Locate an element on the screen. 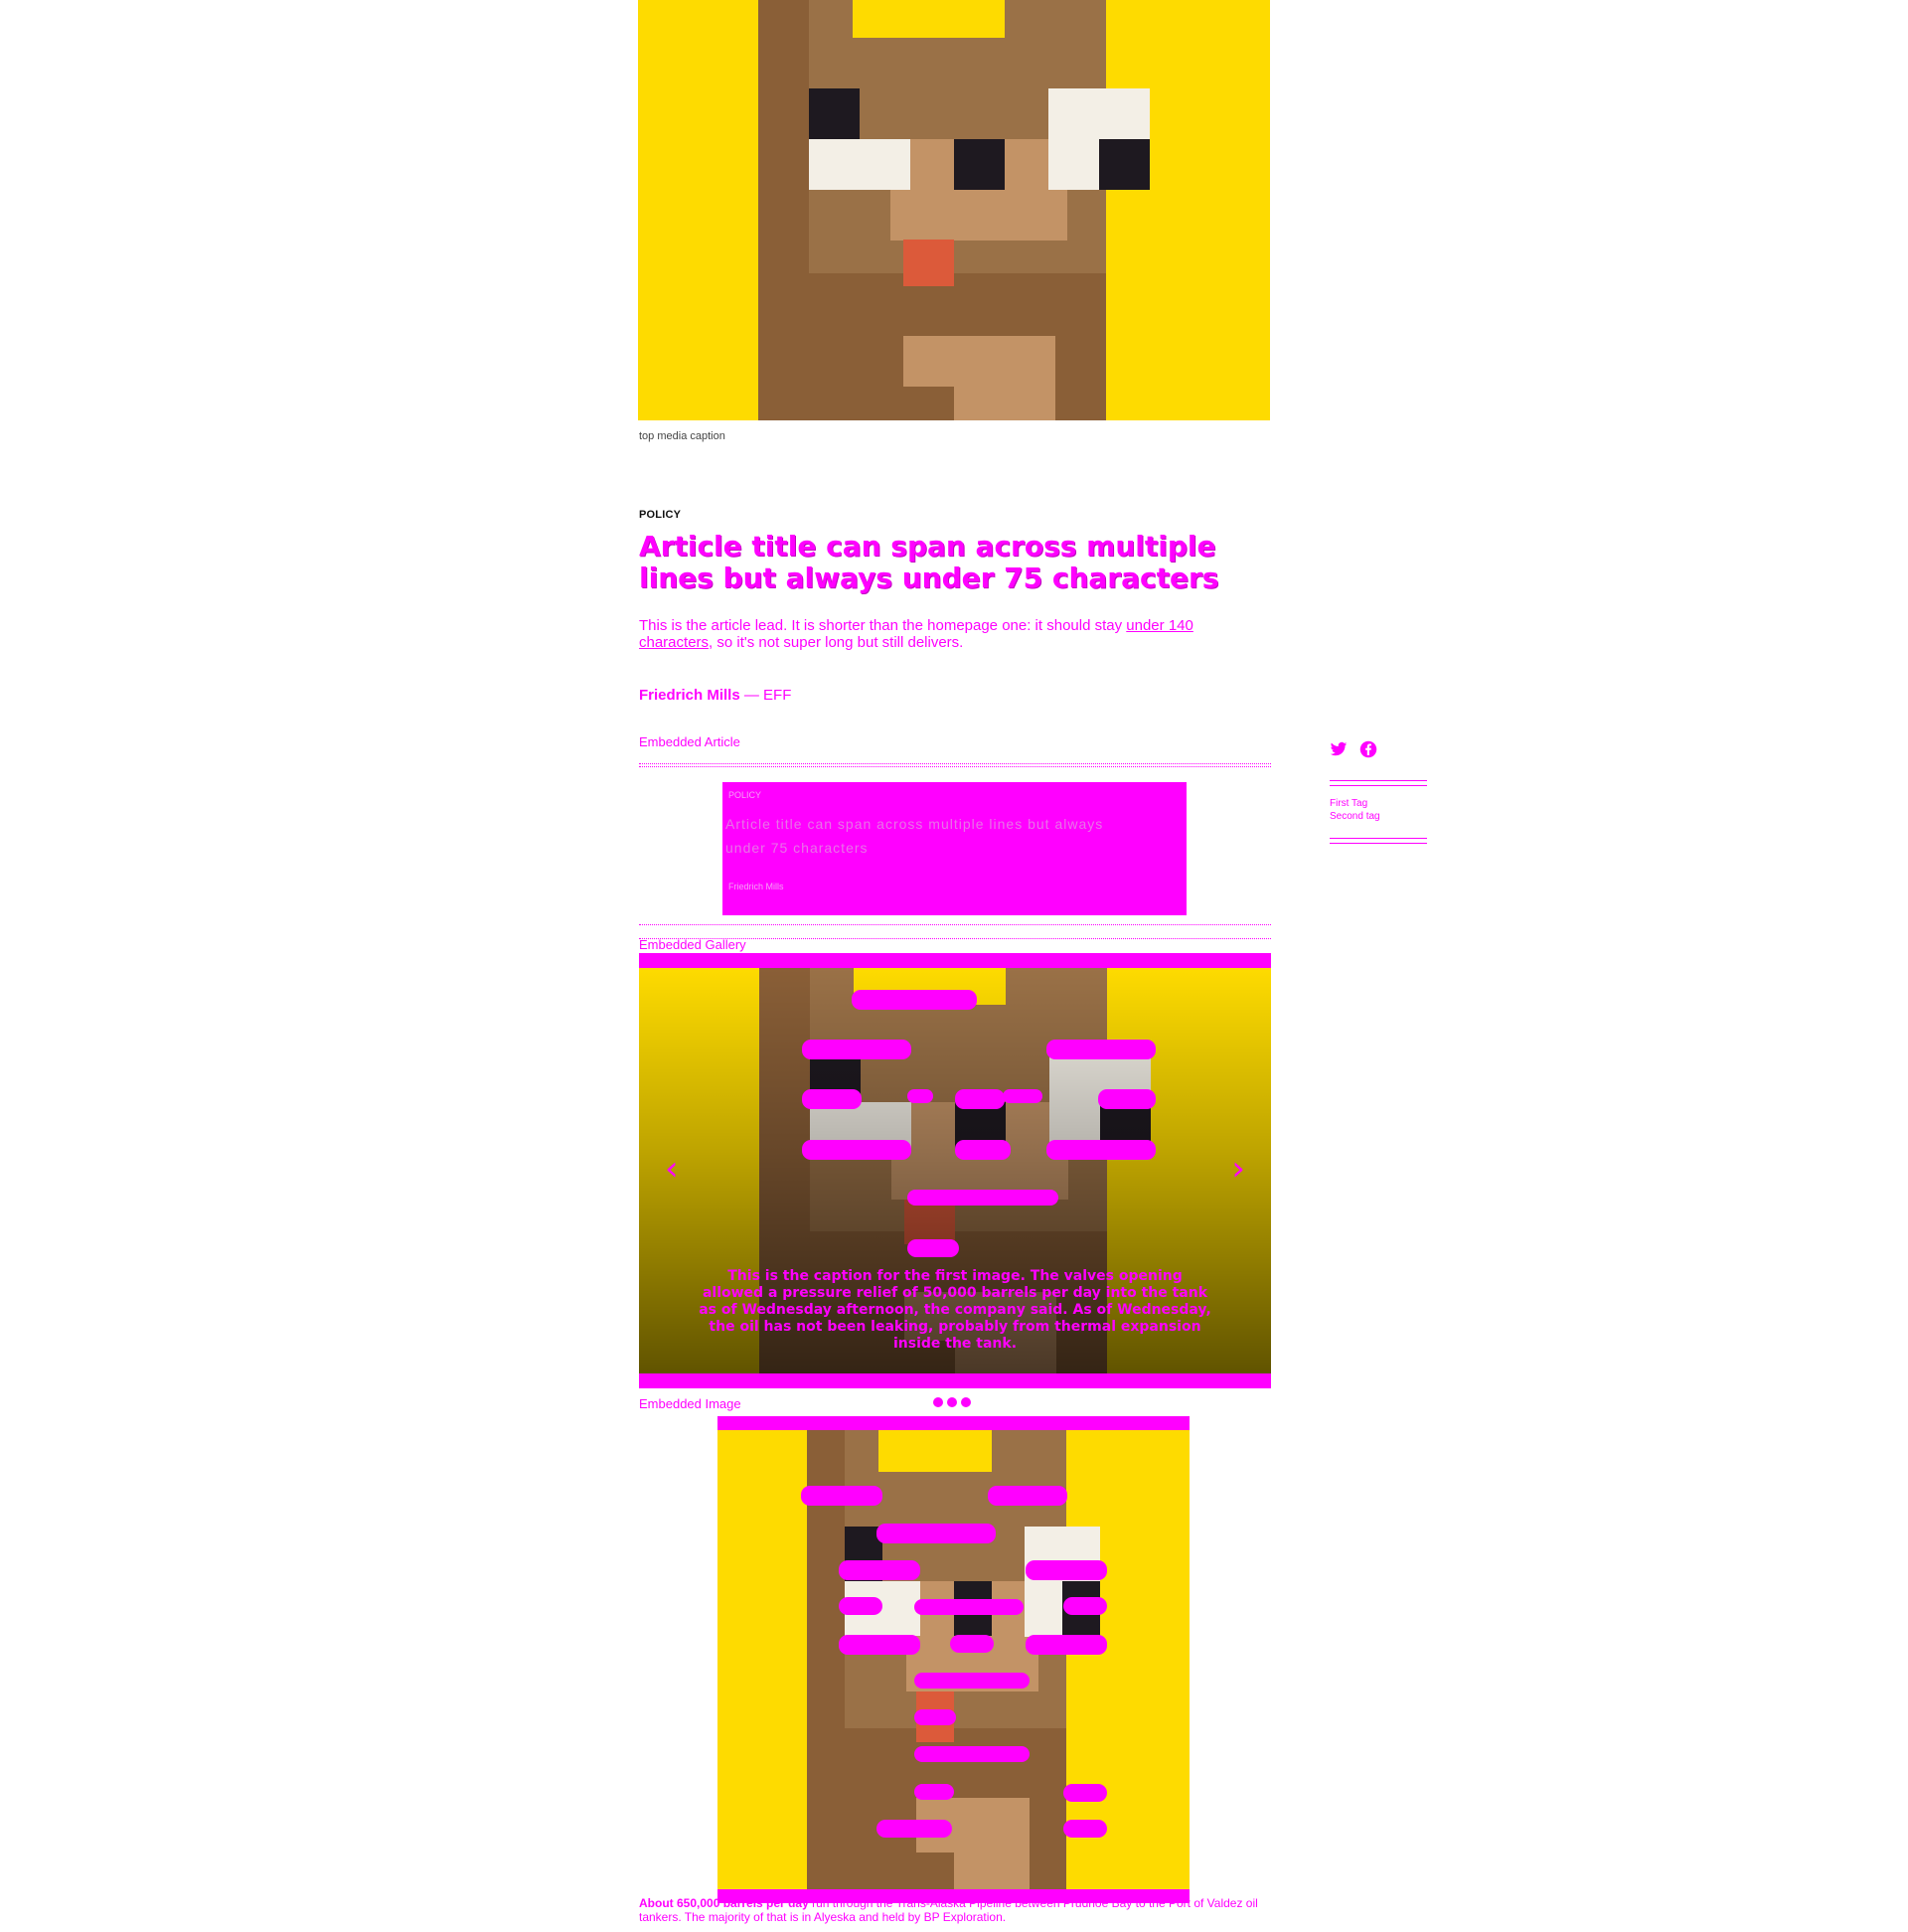 This screenshot has height=1932, width=1908. tag-link: Second tag is located at coordinates (1355, 816).